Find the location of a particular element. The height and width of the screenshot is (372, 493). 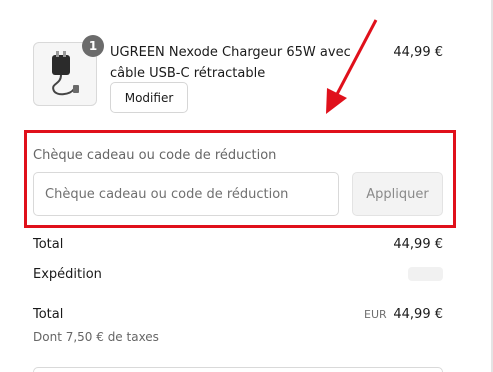

charger-icon is located at coordinates (65, 73).